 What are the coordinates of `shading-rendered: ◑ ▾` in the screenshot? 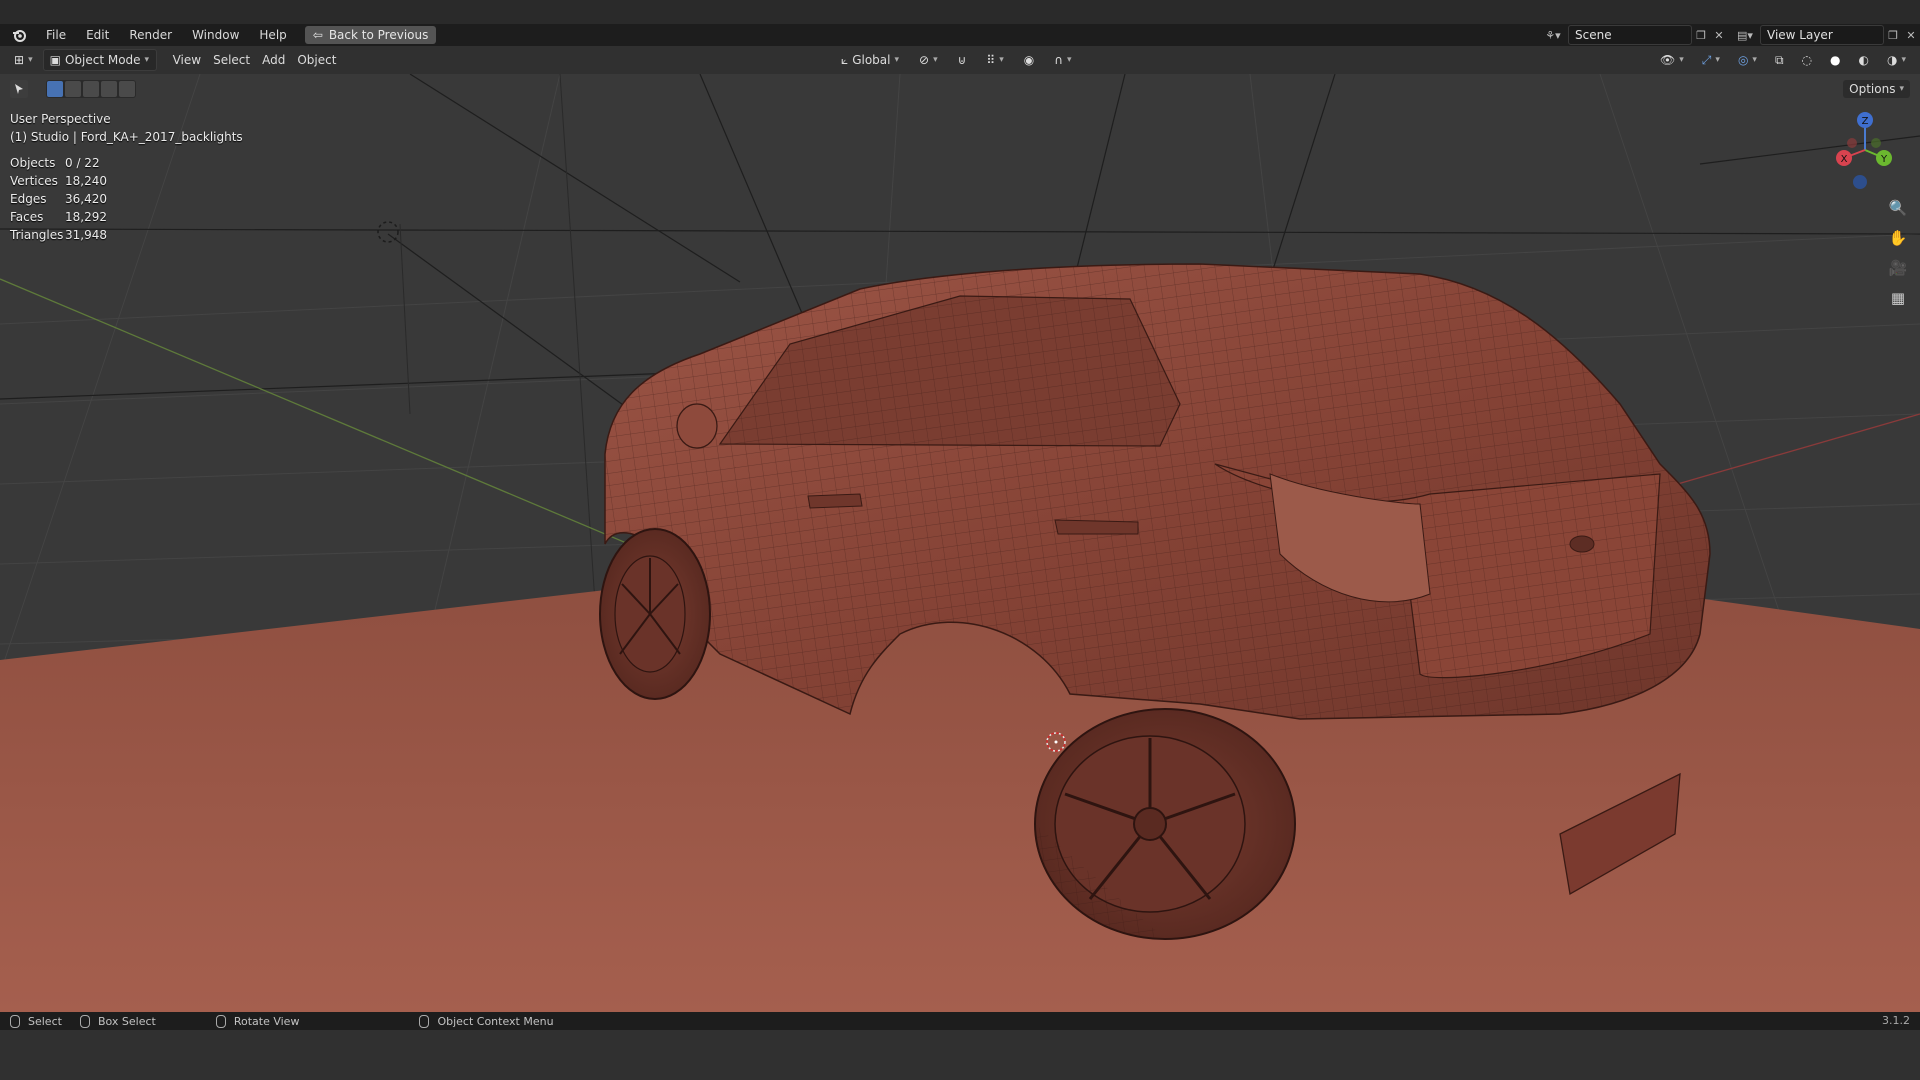 It's located at (1896, 60).